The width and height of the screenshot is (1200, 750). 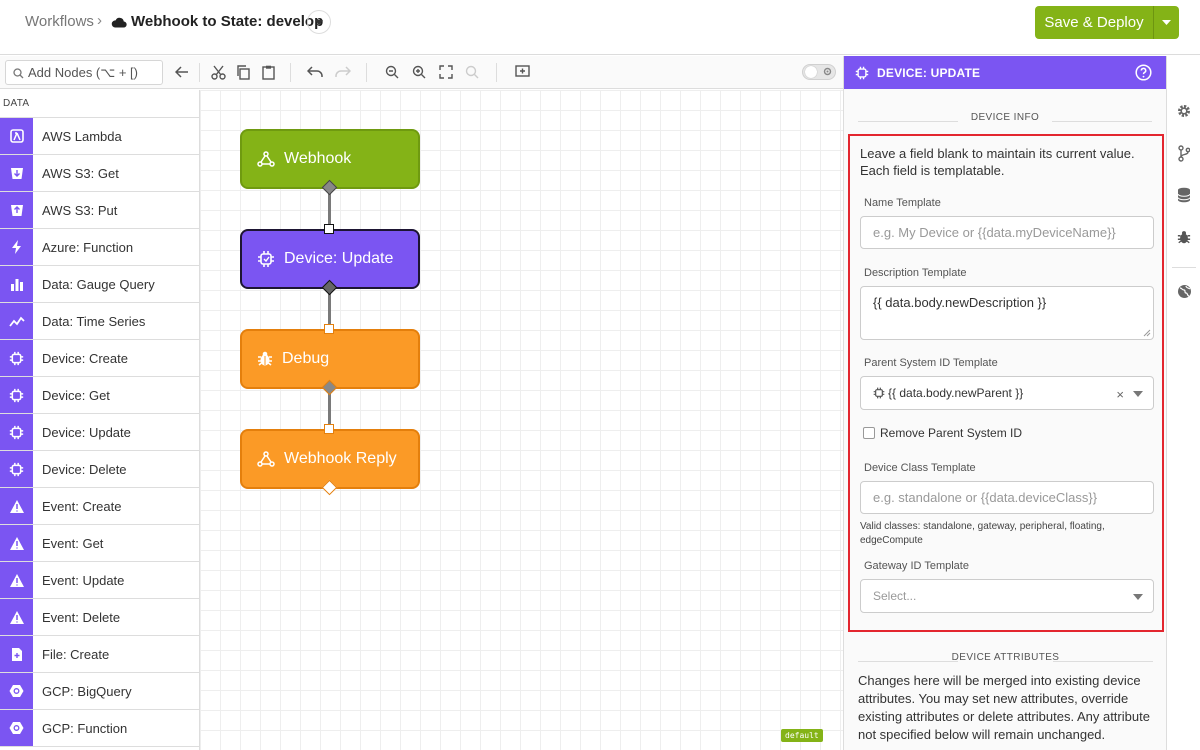 What do you see at coordinates (93, 72) in the screenshot?
I see `add-nodes-input` at bounding box center [93, 72].